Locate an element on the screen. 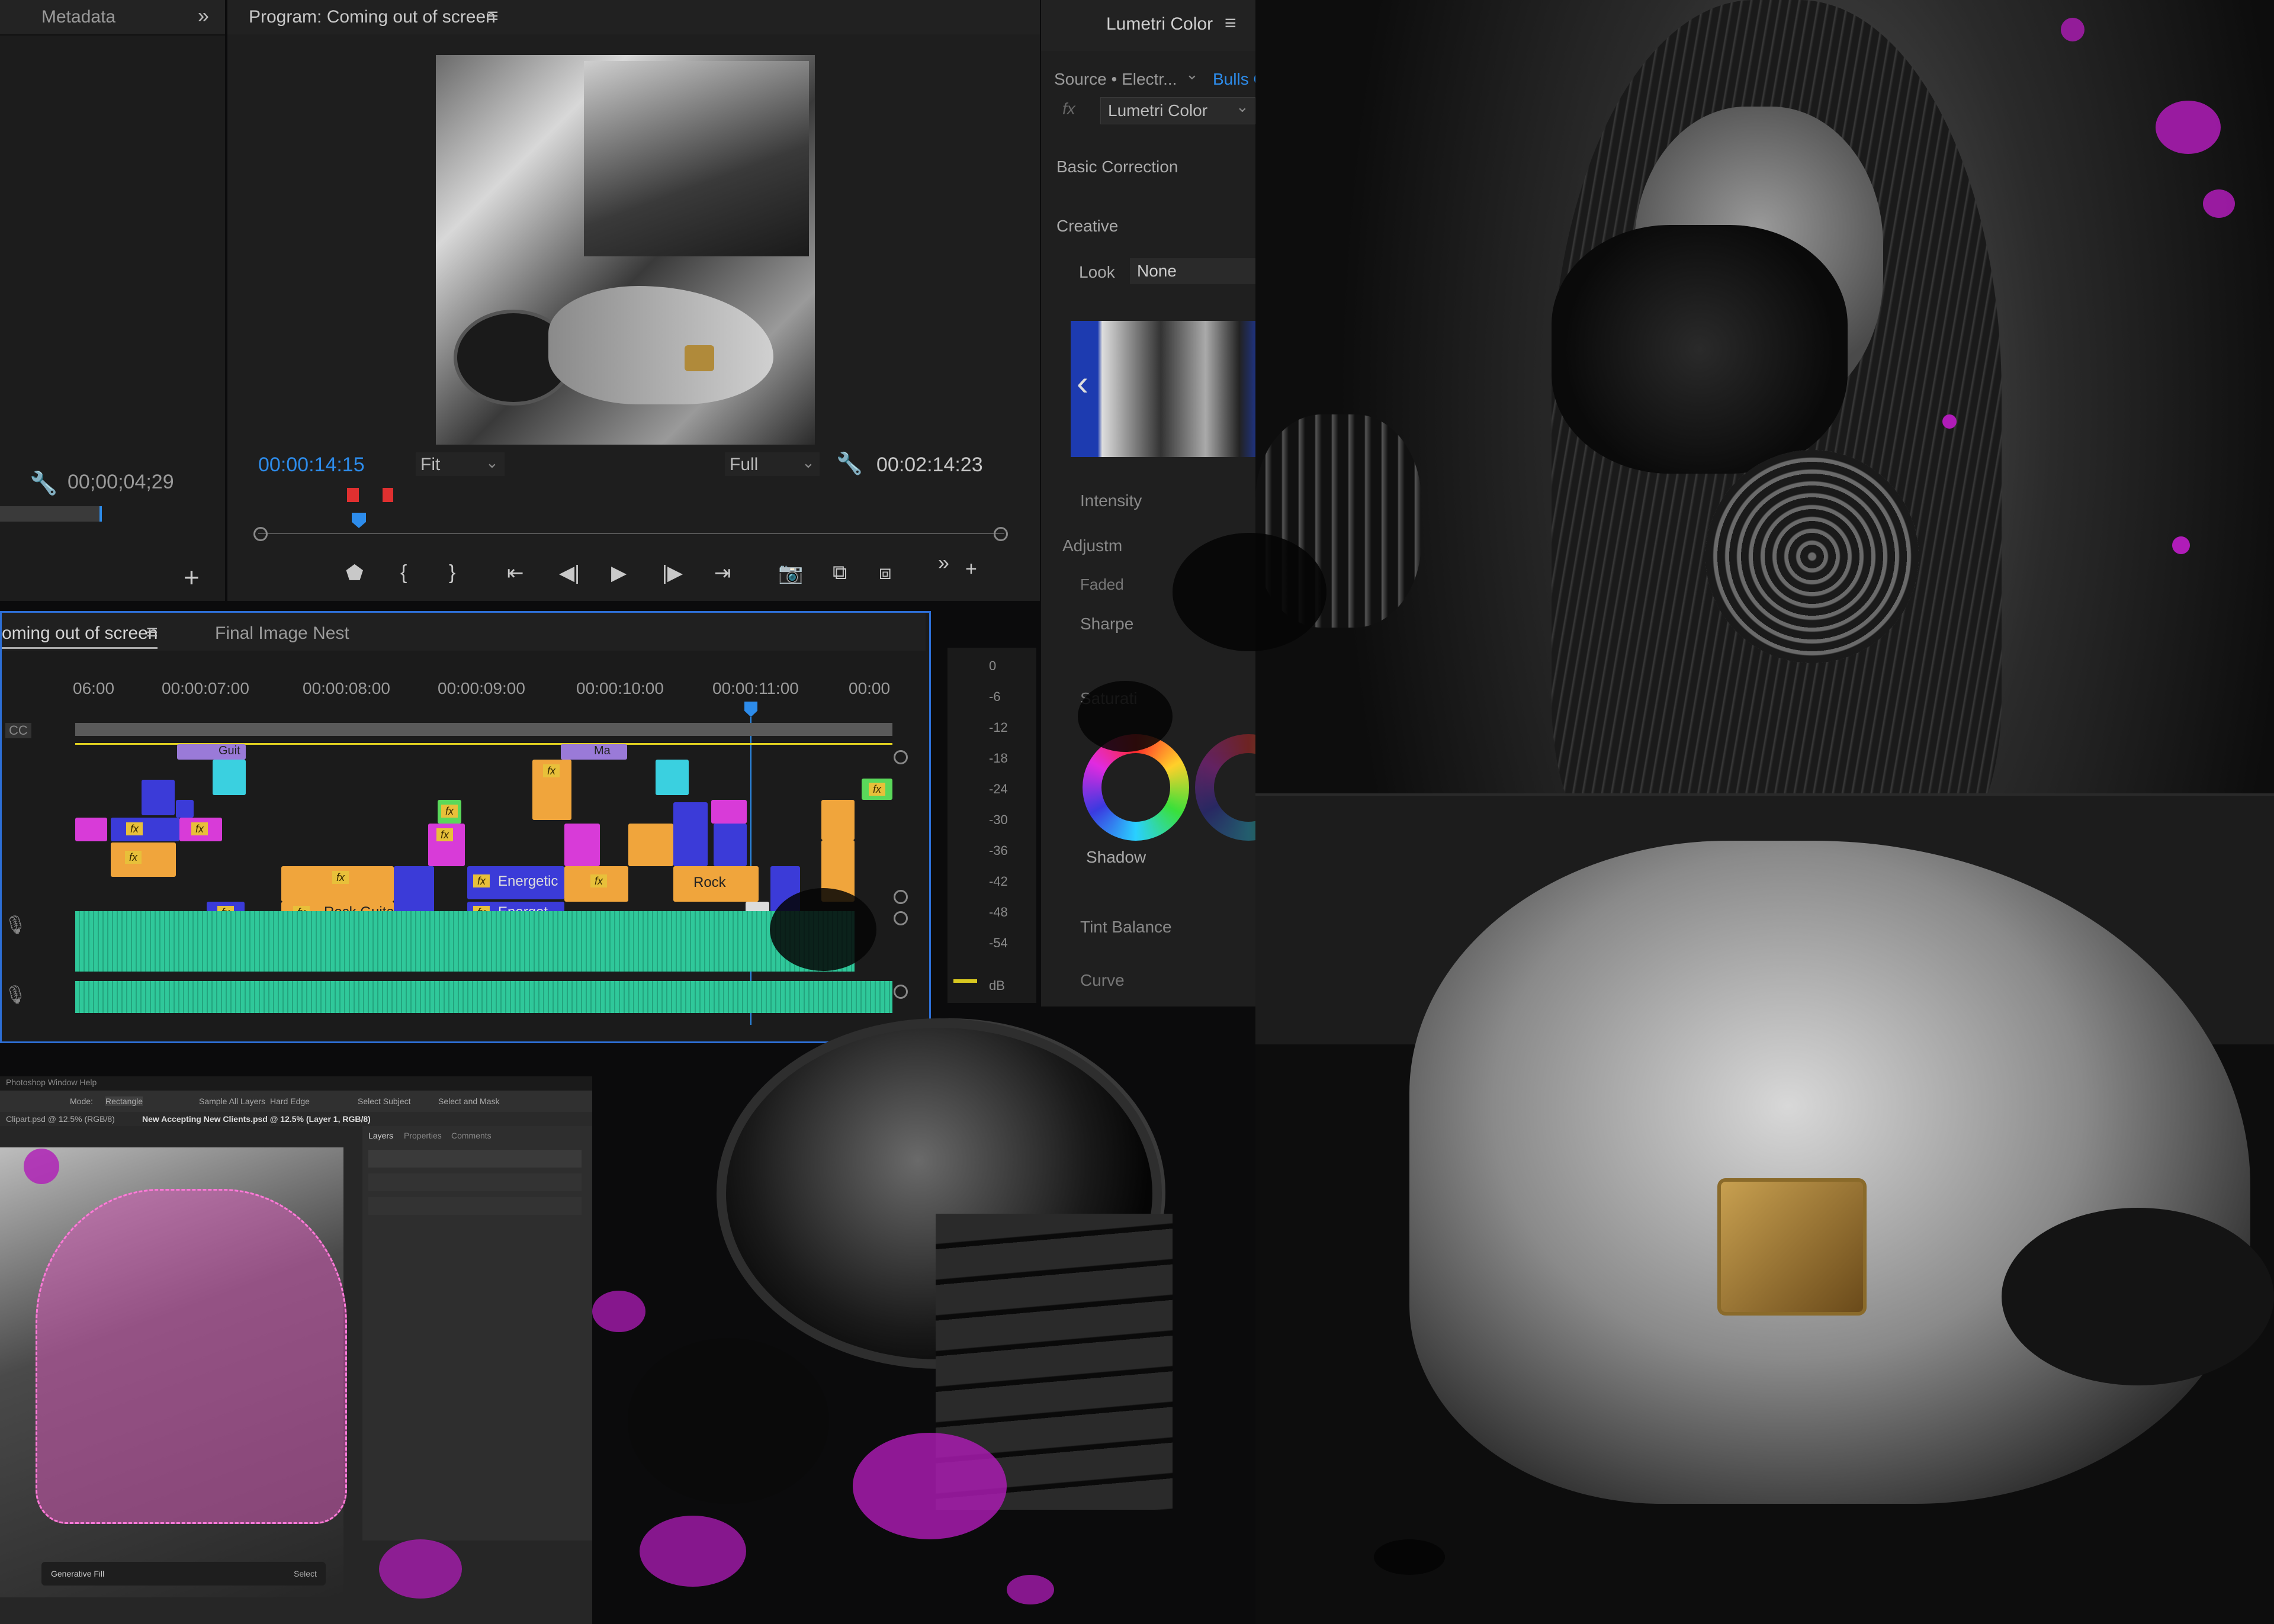 The width and height of the screenshot is (2274, 1624). ps-option: Sample All Layers is located at coordinates (232, 1101).